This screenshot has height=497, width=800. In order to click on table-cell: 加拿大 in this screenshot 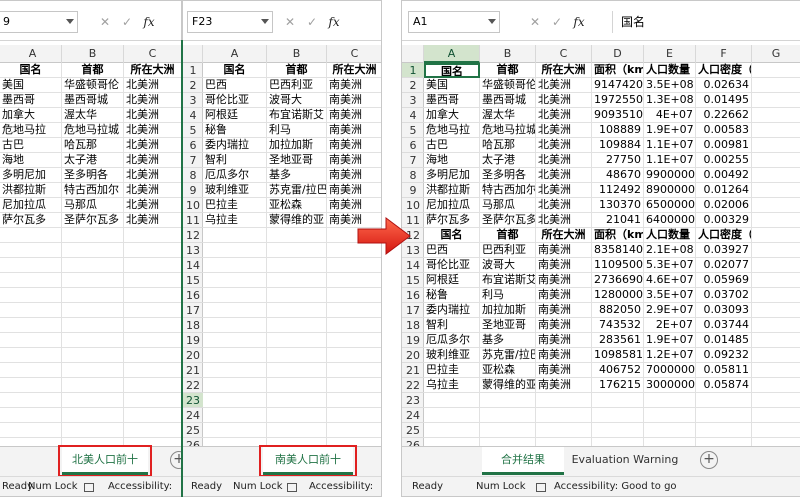, I will do `click(452, 115)`.